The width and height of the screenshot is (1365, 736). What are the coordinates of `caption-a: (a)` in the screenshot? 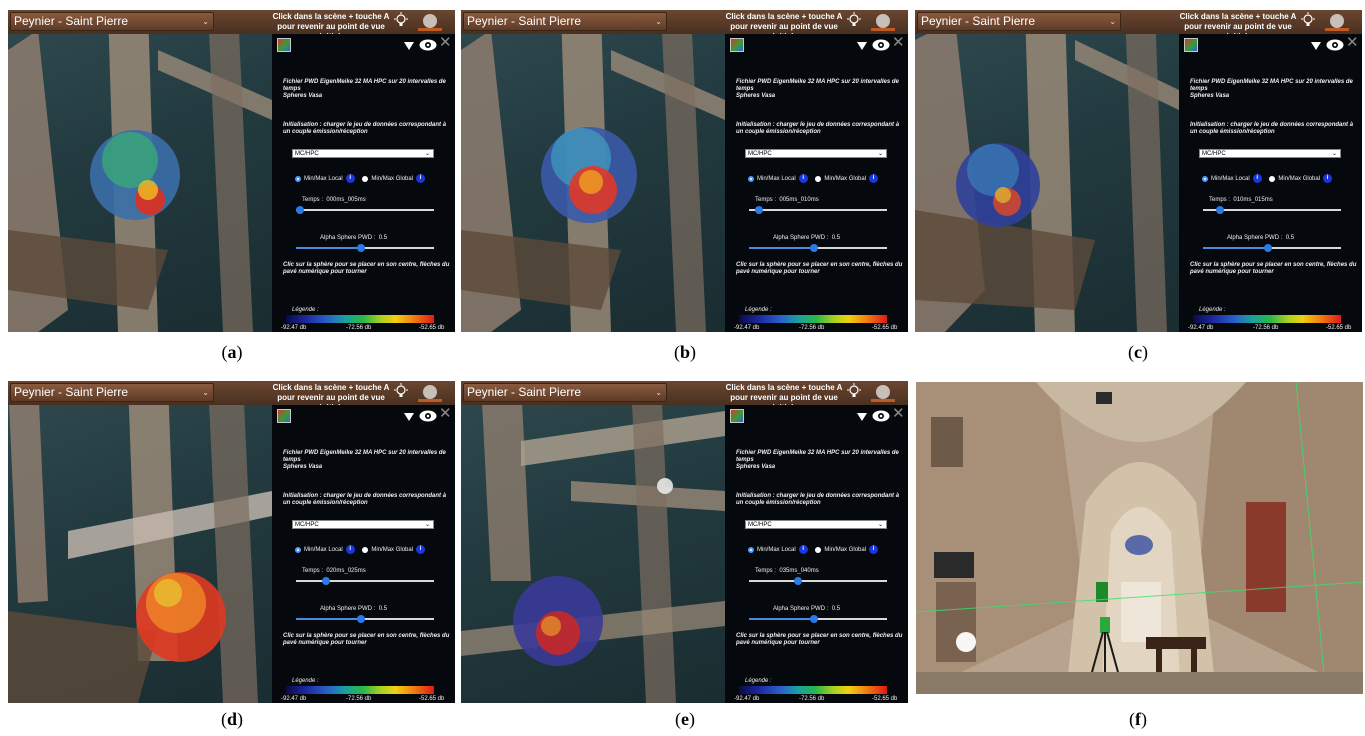 It's located at (232, 352).